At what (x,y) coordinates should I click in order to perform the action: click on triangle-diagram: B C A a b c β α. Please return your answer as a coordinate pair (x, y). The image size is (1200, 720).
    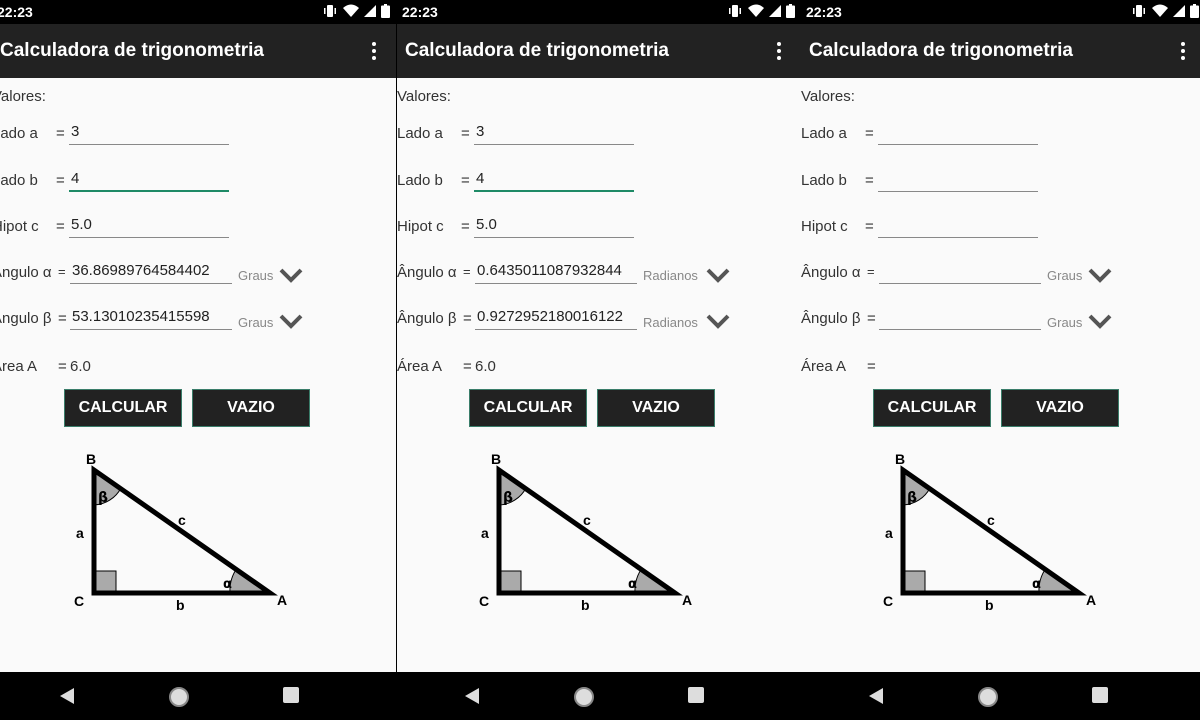
    Looking at the image, I should click on (585, 532).